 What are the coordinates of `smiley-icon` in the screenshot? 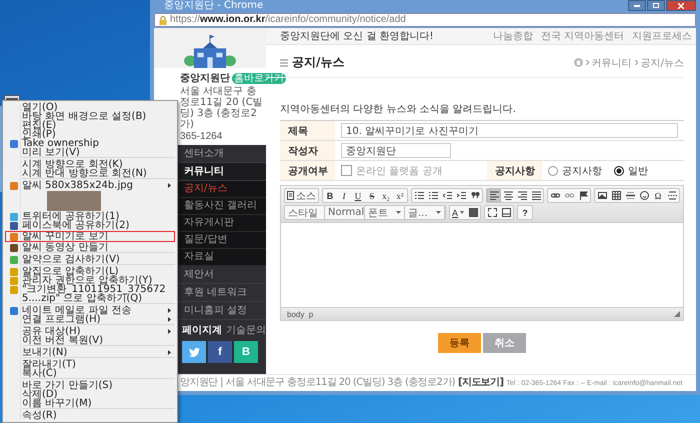 It's located at (644, 195).